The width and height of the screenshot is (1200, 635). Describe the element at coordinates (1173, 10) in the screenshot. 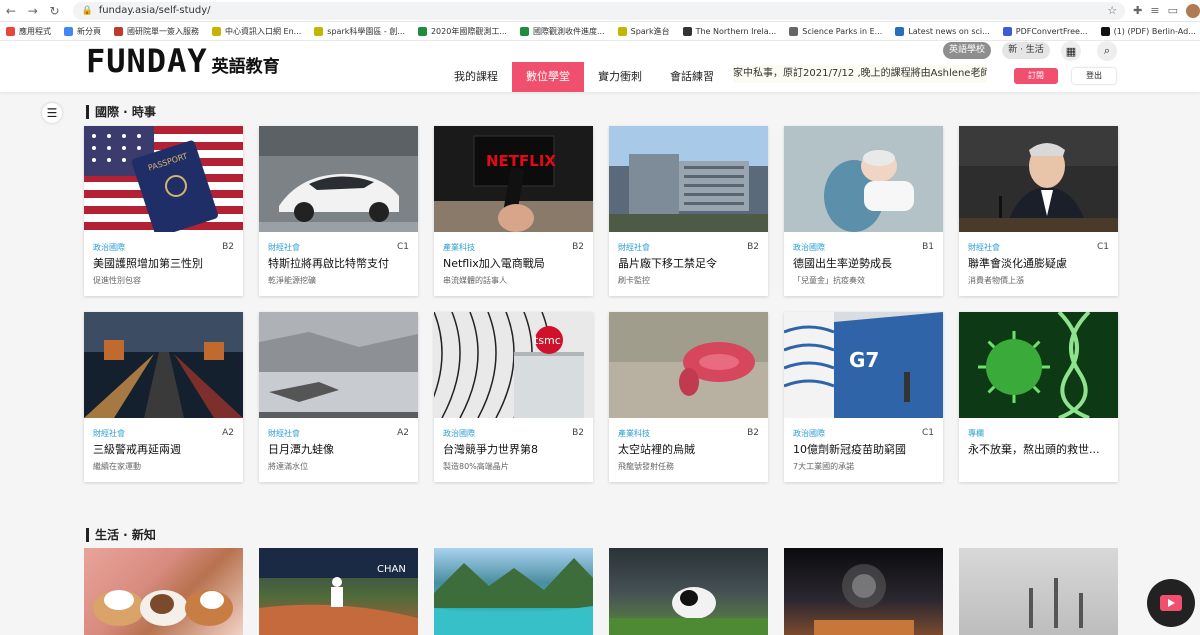

I see `sidebar-icon: ▭` at that location.